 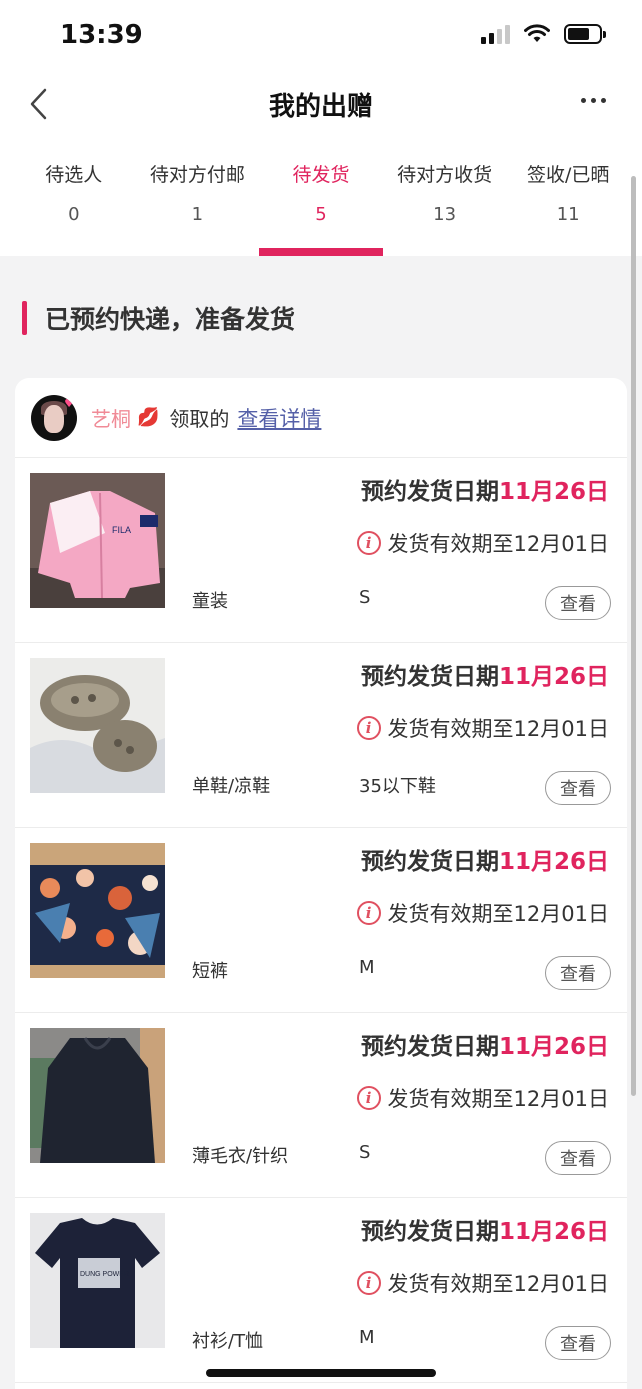 I want to click on cellular-signal-icon, so click(x=495, y=34).